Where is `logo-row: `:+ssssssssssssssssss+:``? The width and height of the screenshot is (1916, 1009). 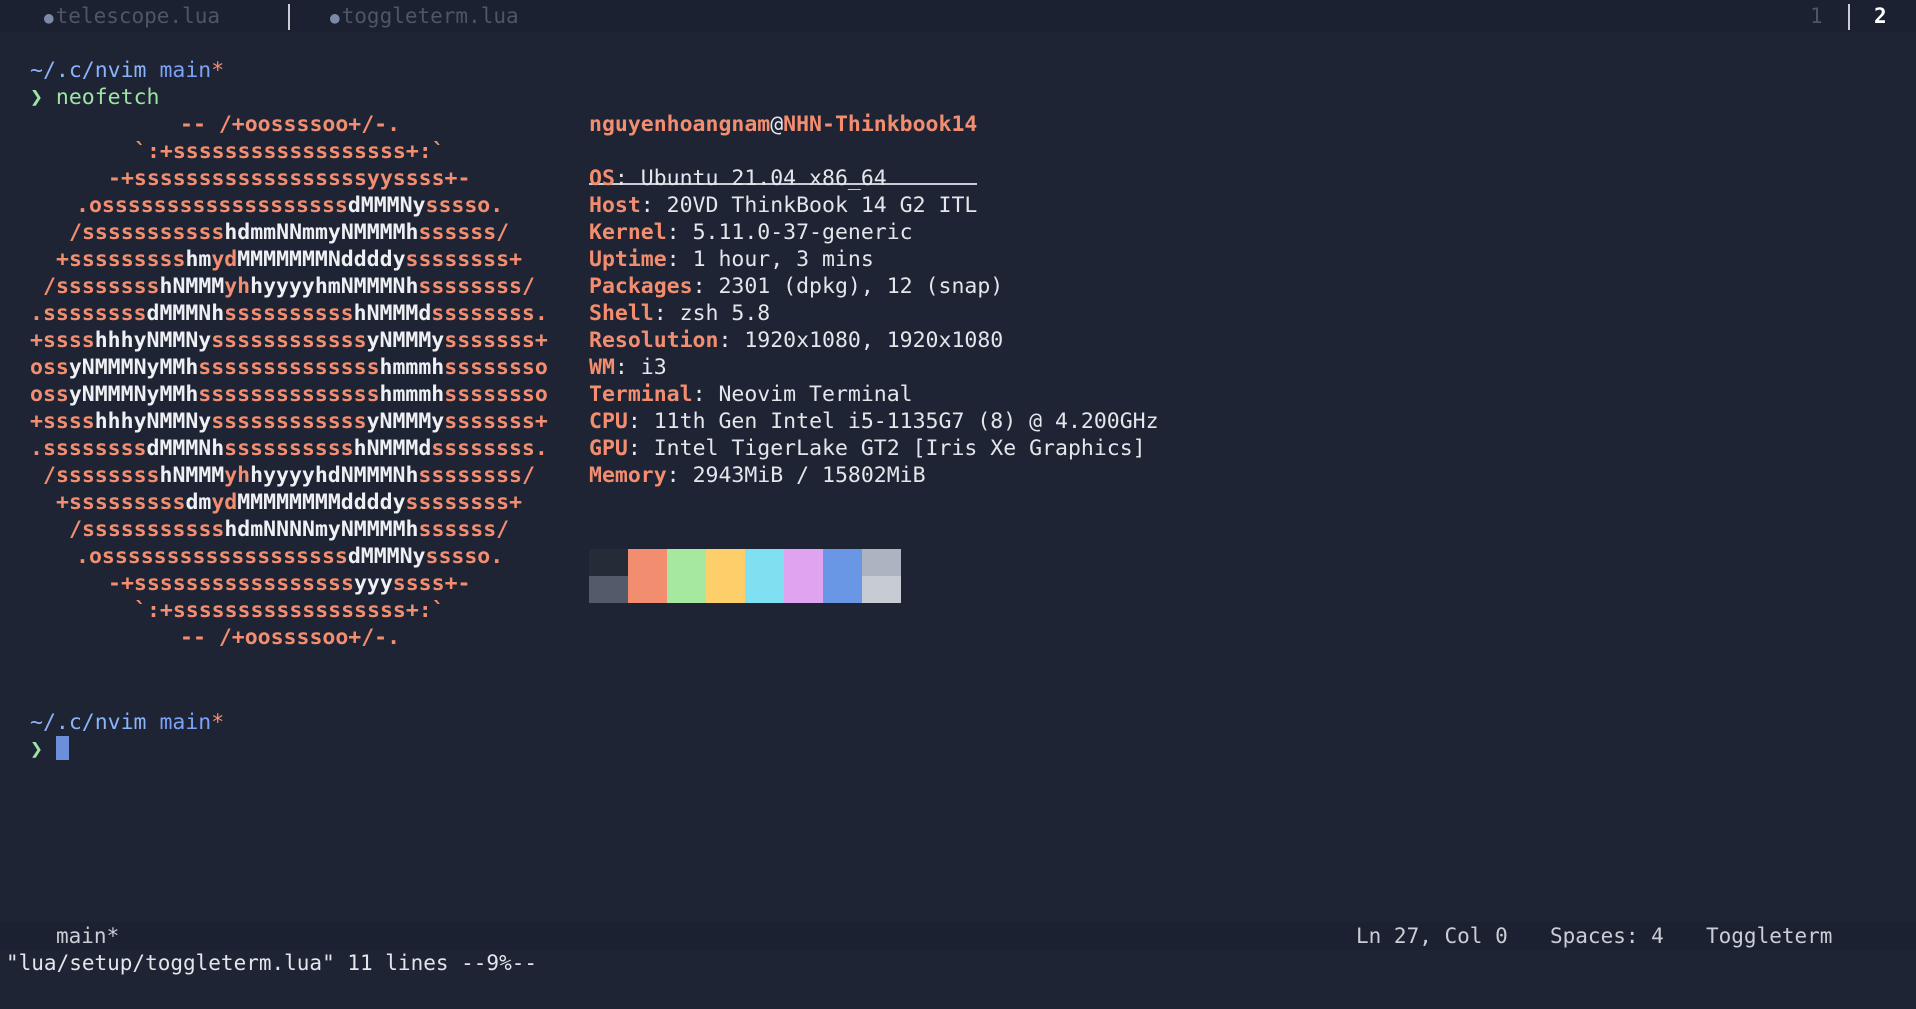
logo-row: `:+ssssssssssssssssss+:` is located at coordinates (289, 151).